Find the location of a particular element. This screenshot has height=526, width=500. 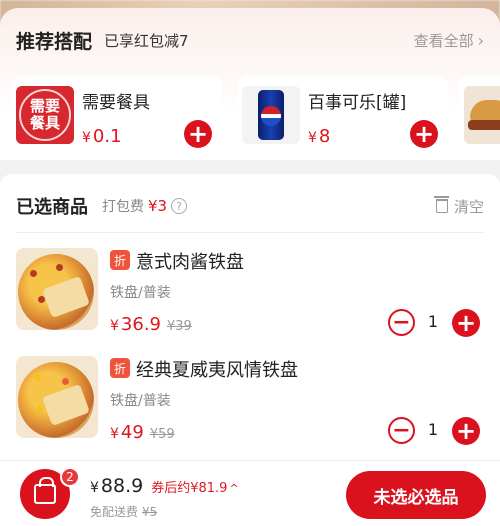

recommend-coupon-note: 已享红包减7 is located at coordinates (146, 40).